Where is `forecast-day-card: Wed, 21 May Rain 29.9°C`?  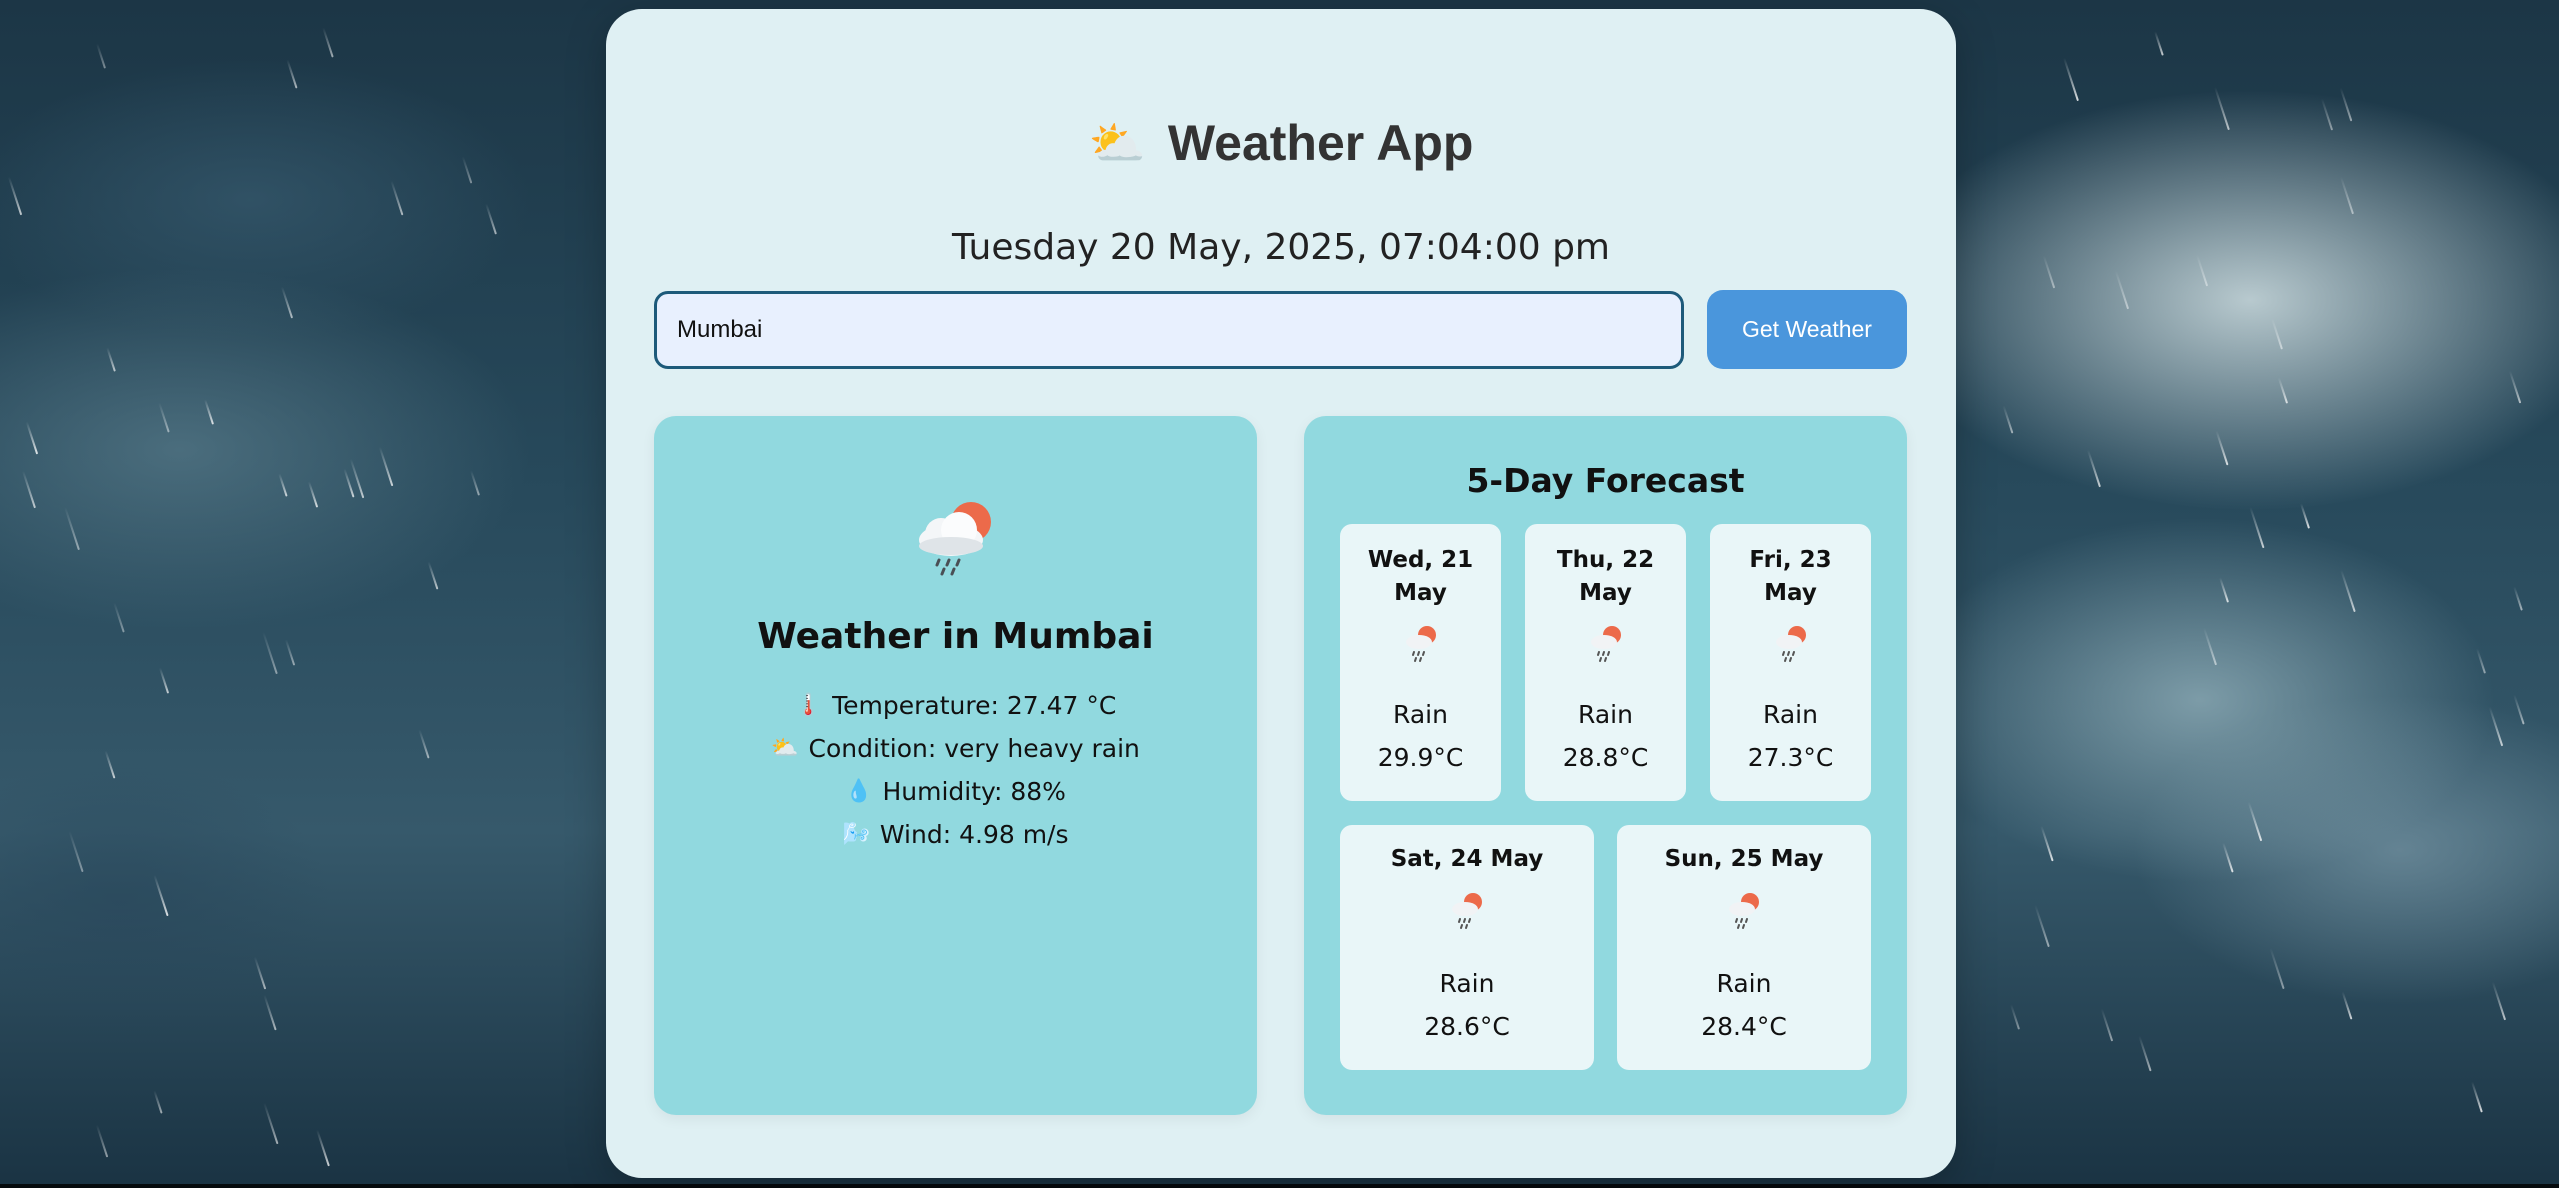 forecast-day-card: Wed, 21 May Rain 29.9°C is located at coordinates (1420, 662).